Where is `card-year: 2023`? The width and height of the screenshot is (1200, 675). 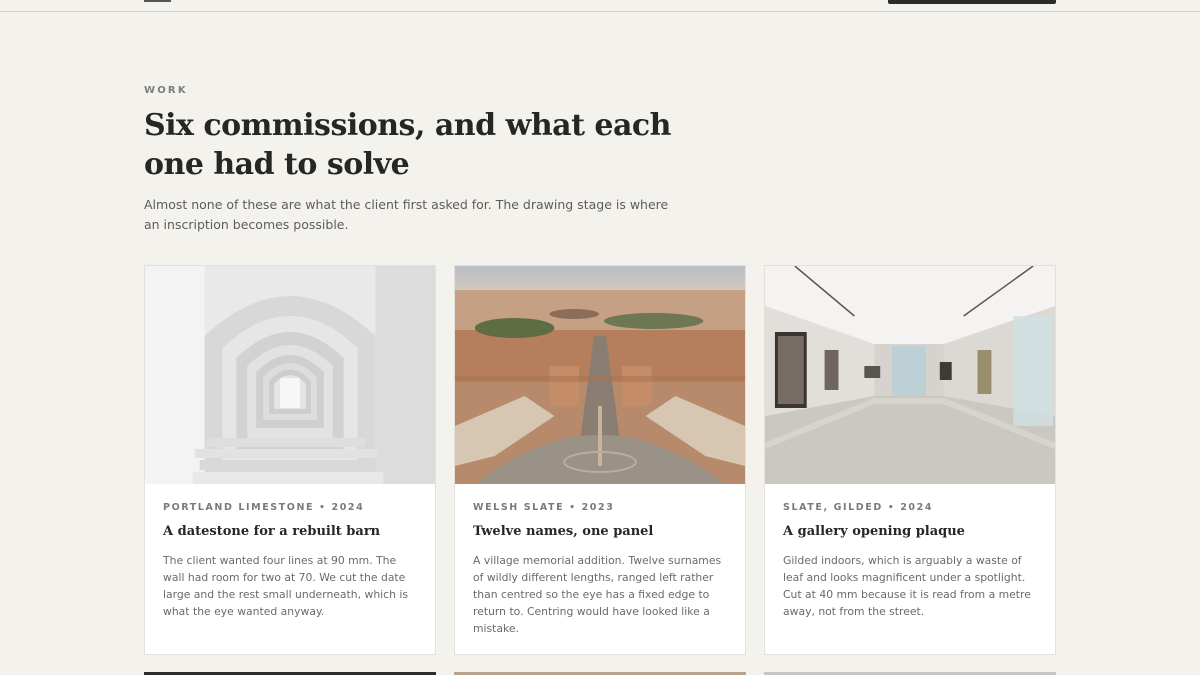
card-year: 2023 is located at coordinates (598, 507).